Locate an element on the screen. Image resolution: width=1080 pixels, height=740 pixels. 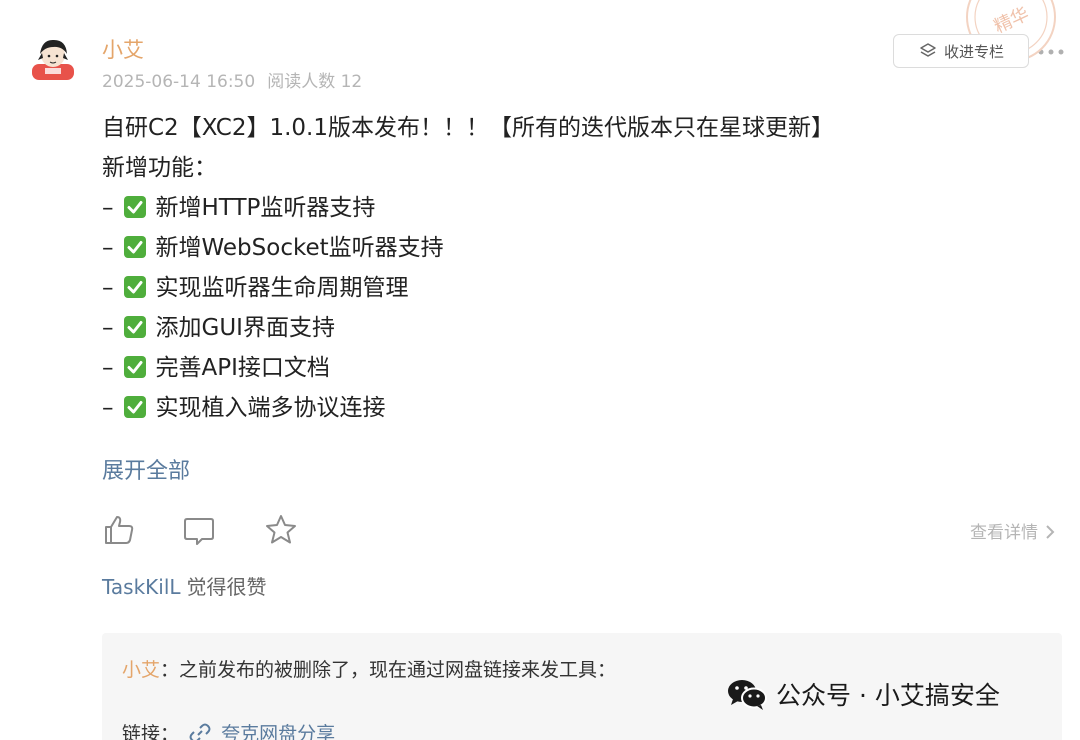
feature-text: 添加GUI界面支持 is located at coordinates (245, 328).